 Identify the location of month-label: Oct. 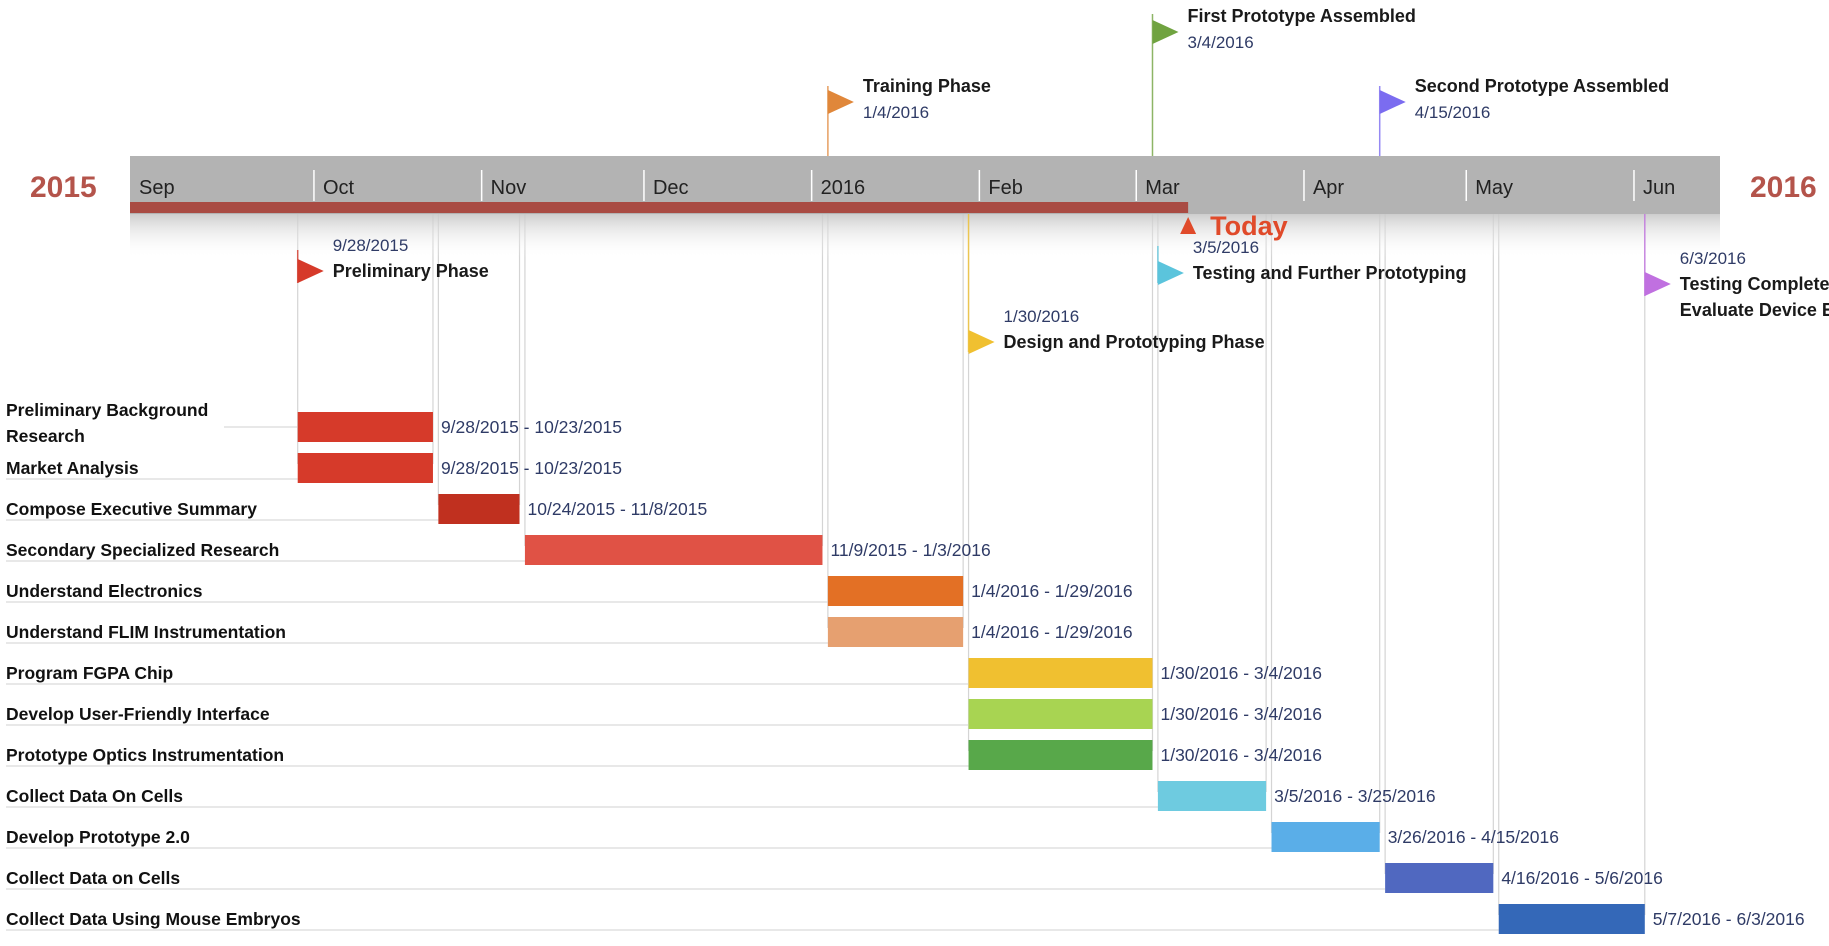
(339, 188).